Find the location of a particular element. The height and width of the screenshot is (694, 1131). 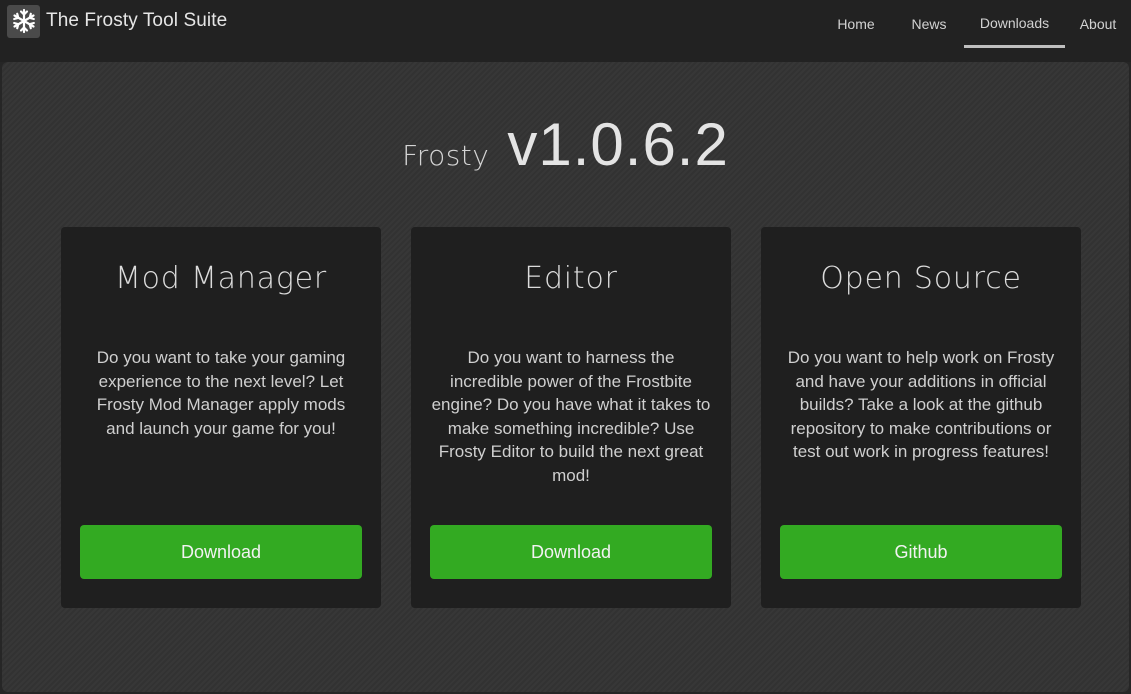

snowflake-icon is located at coordinates (23, 21).